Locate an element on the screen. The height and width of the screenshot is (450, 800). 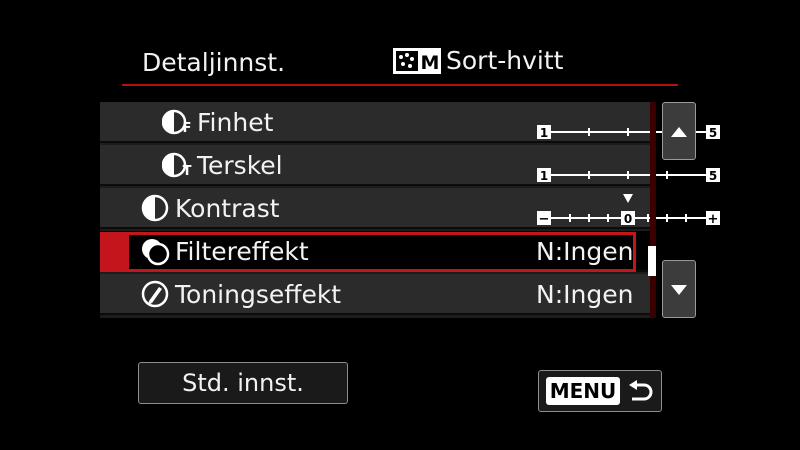
triangle-down-icon is located at coordinates (679, 290).